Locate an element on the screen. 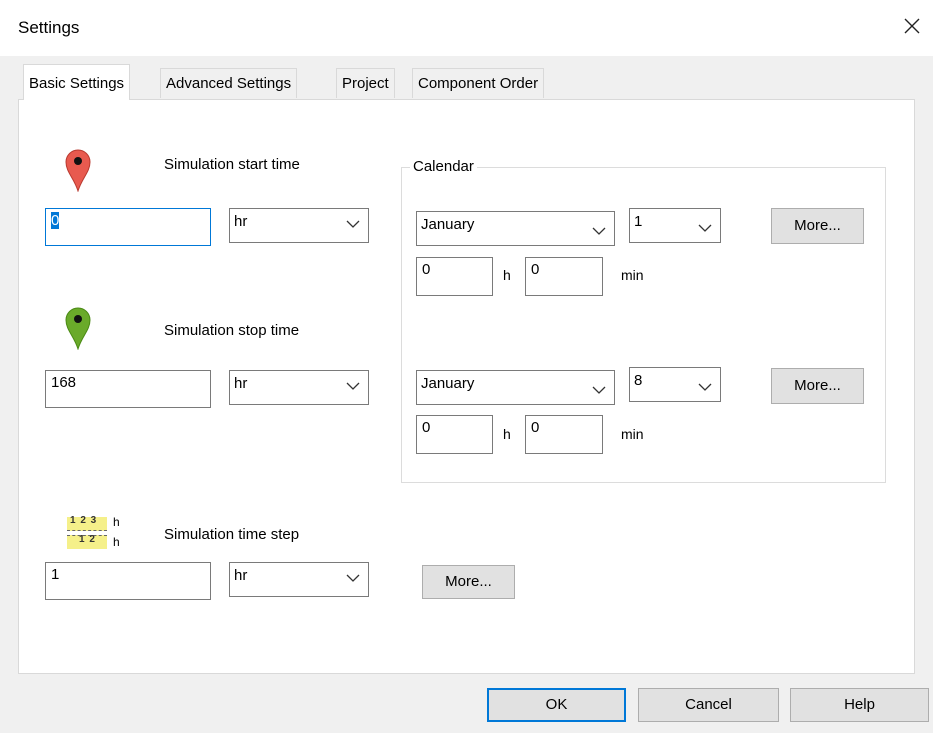 This screenshot has width=933, height=733. time-step-unit-select: hr is located at coordinates (299, 579).